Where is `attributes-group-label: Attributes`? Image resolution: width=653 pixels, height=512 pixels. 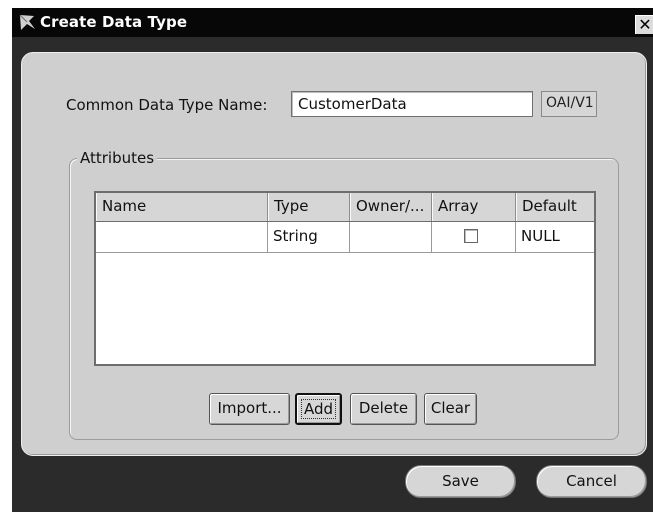 attributes-group-label: Attributes is located at coordinates (117, 158).